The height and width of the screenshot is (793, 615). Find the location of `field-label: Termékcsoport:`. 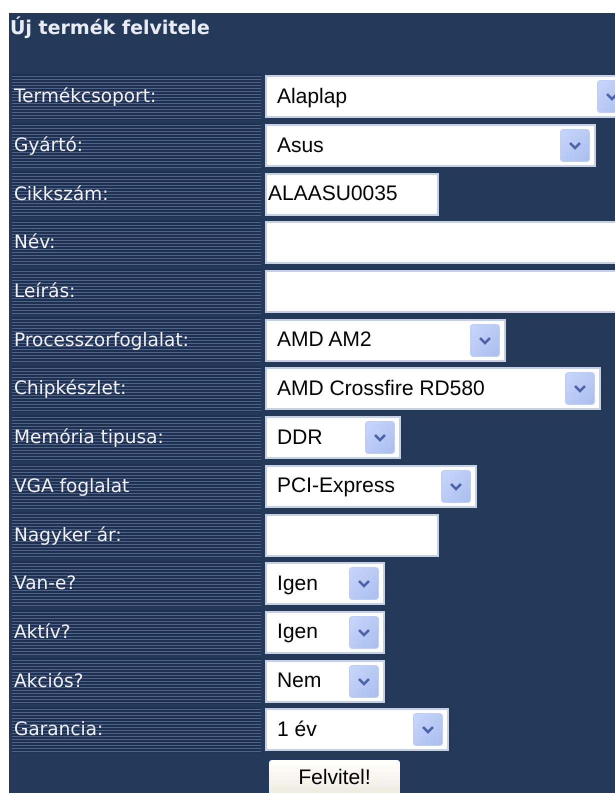

field-label: Termékcsoport: is located at coordinates (136, 97).